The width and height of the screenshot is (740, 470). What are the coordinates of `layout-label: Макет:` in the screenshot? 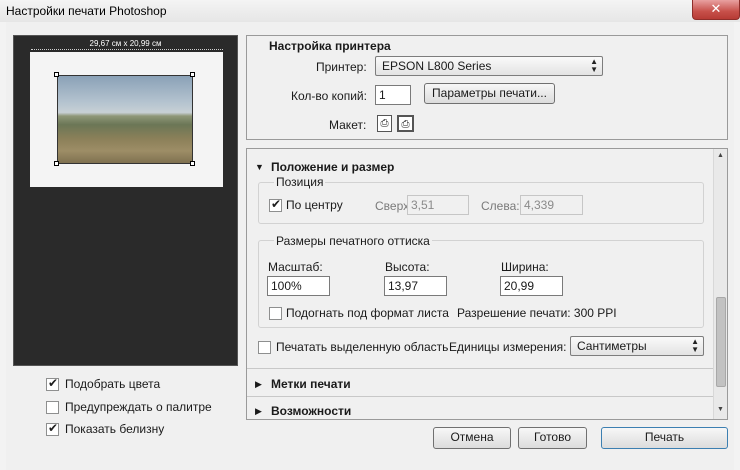 It's located at (348, 125).